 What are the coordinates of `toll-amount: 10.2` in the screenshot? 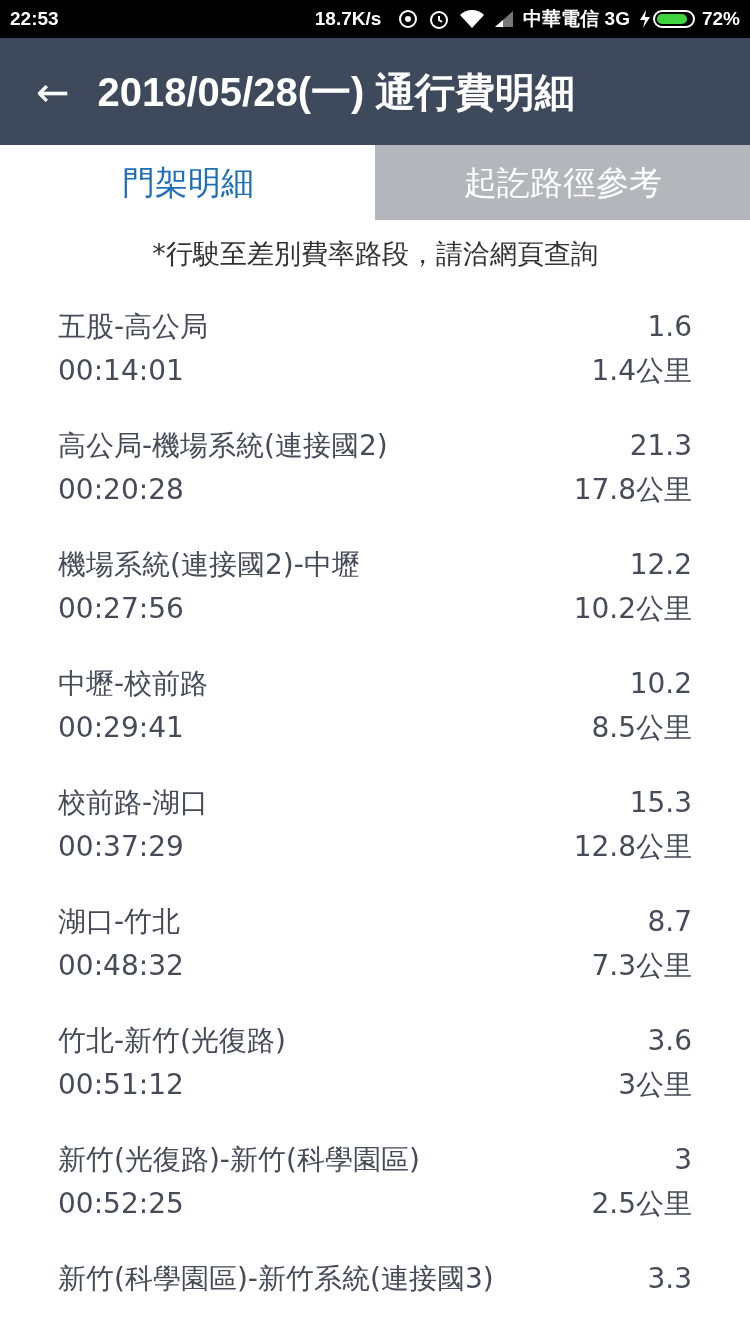 It's located at (660, 683).